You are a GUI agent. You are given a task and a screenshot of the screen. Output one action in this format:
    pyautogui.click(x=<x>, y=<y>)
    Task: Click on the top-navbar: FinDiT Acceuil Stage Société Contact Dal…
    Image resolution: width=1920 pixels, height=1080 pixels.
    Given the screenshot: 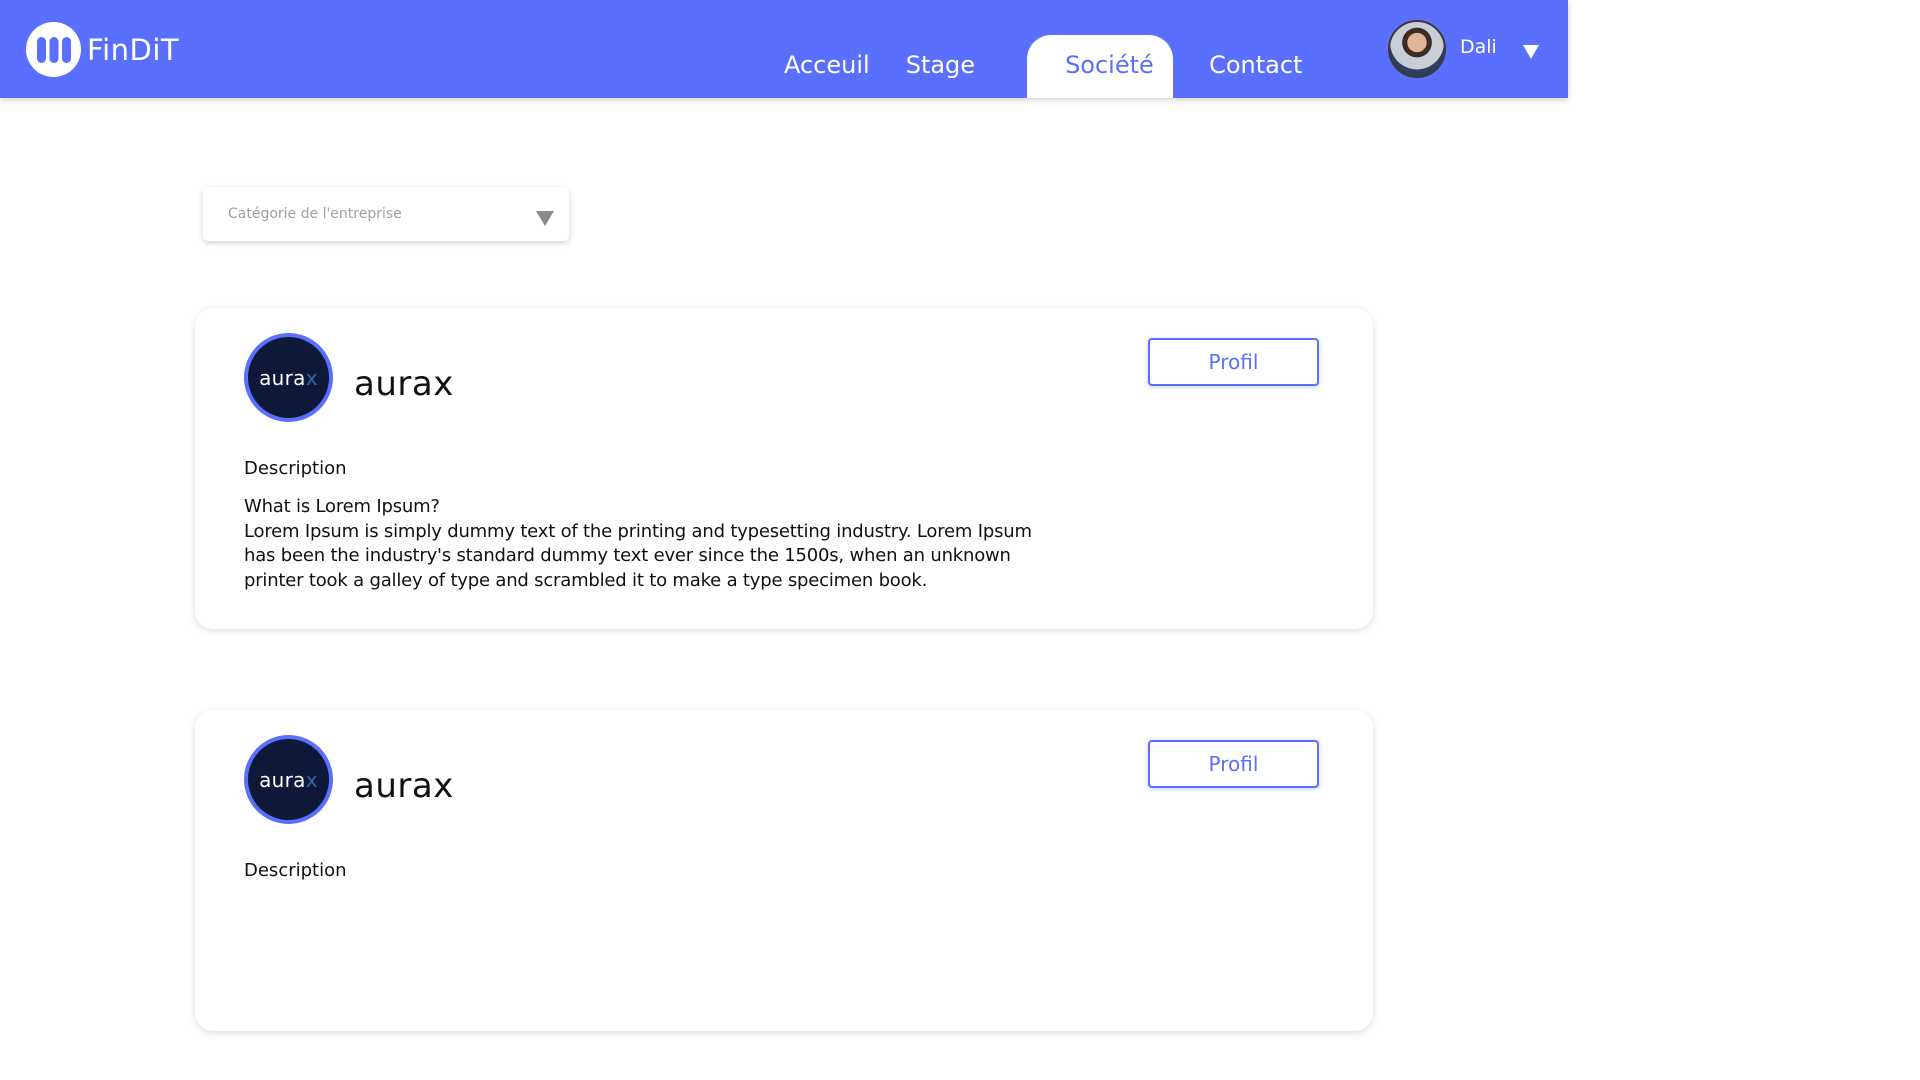 What is the action you would take?
    pyautogui.click(x=784, y=49)
    